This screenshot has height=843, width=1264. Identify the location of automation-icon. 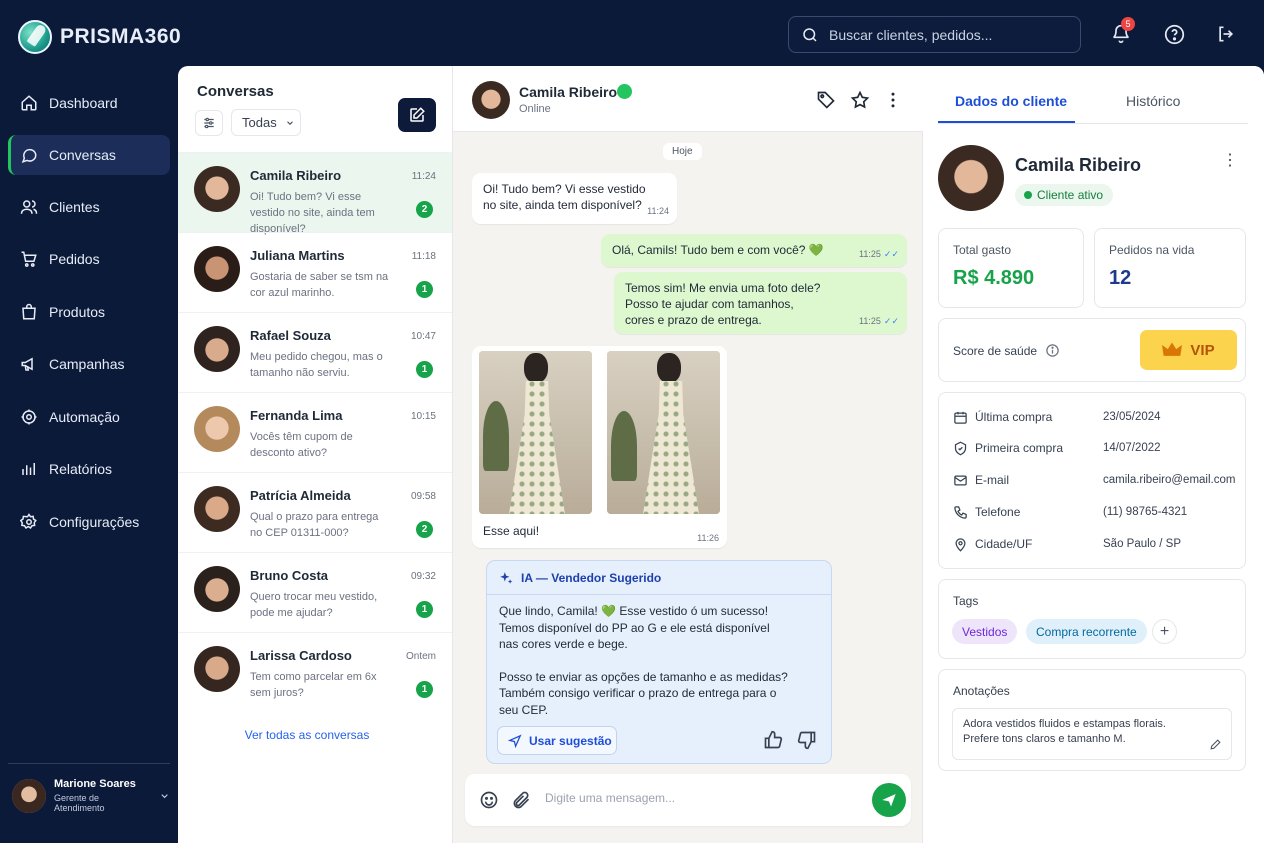
(29, 417).